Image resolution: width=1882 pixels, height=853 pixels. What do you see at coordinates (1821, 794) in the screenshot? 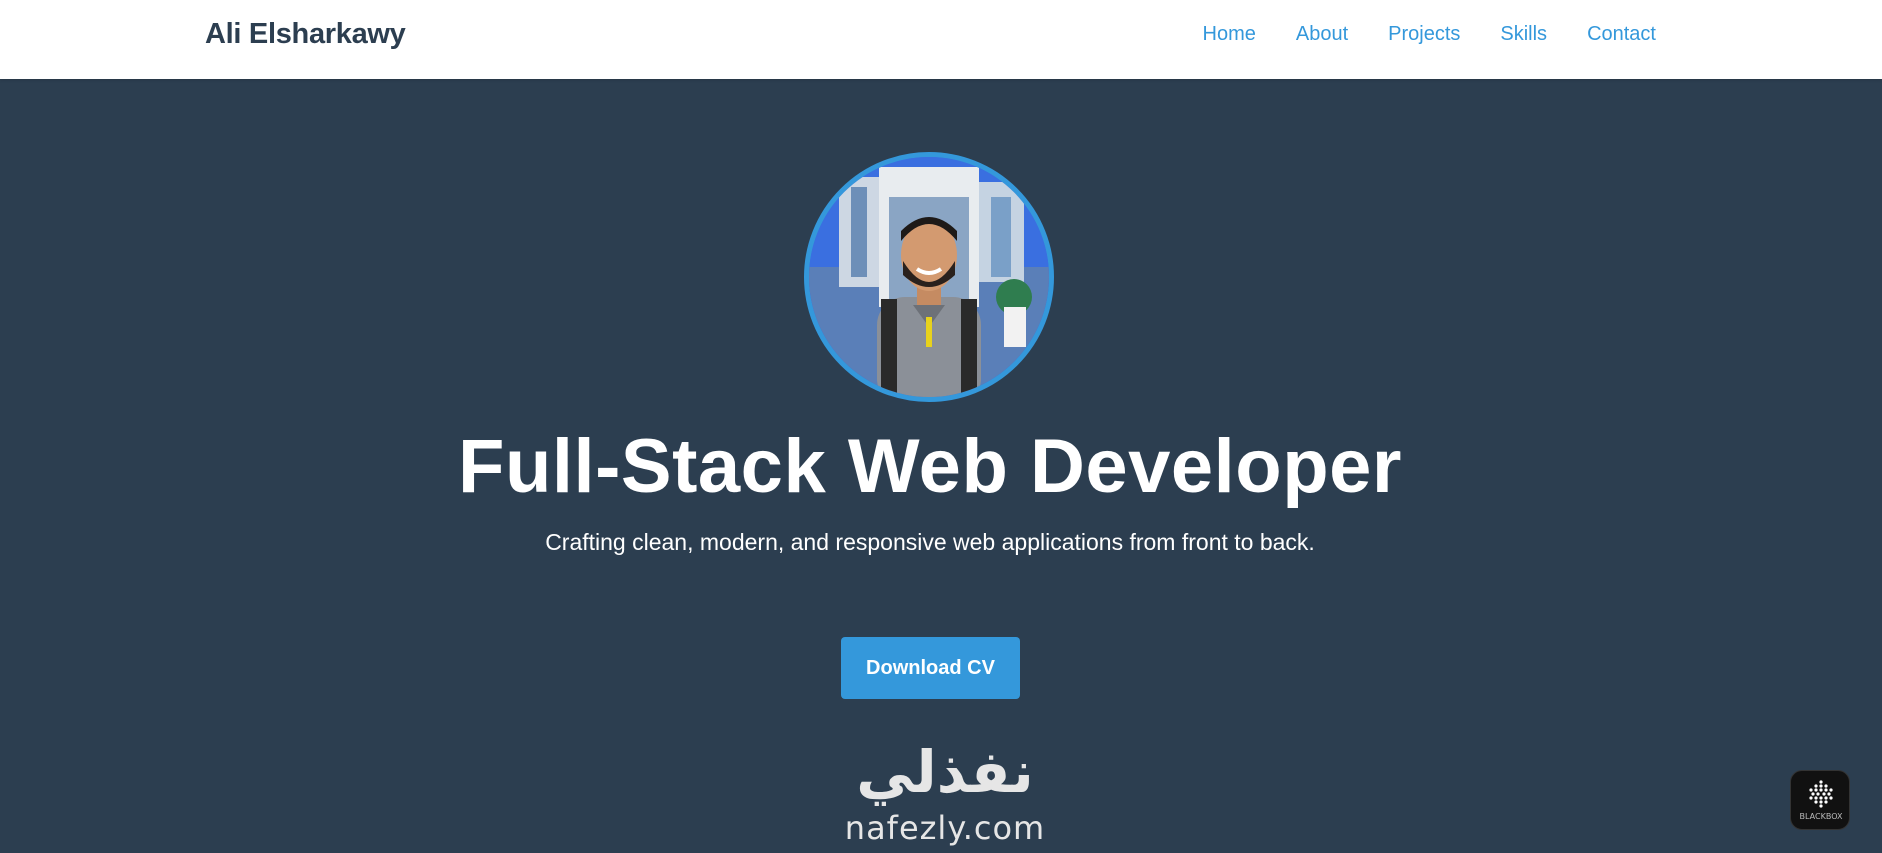
I see `blackbox-logo-icon` at bounding box center [1821, 794].